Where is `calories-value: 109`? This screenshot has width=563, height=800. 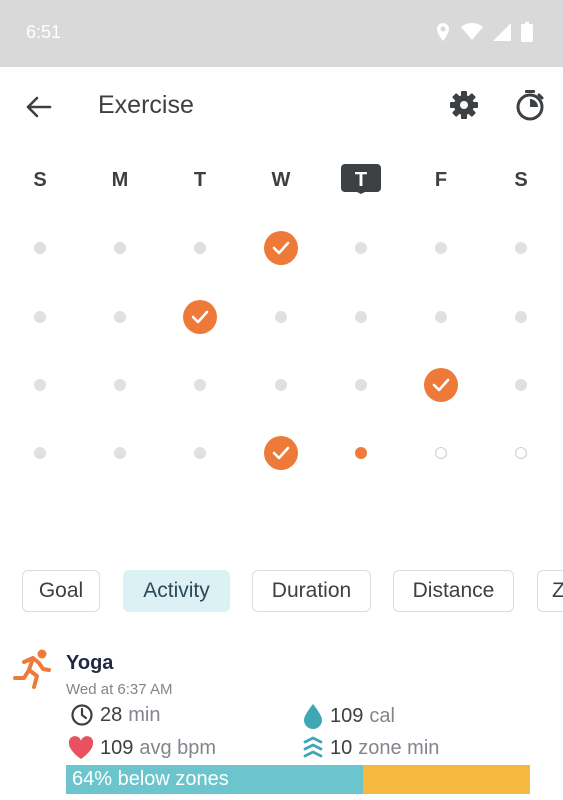 calories-value: 109 is located at coordinates (347, 715).